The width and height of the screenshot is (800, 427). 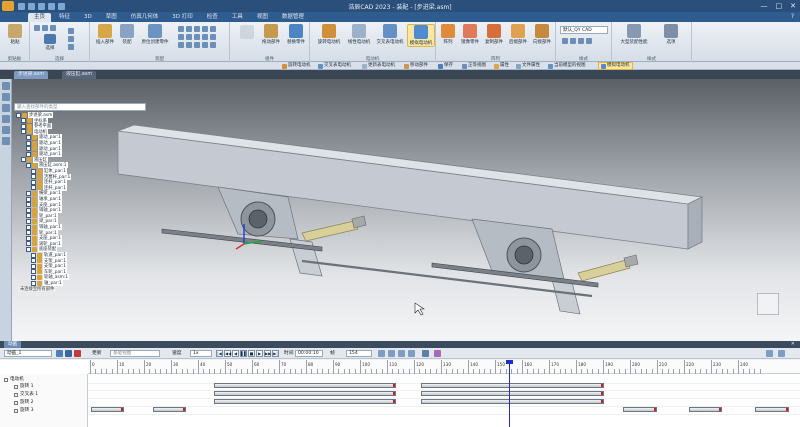 What do you see at coordinates (181, 45) in the screenshot?
I see `ground-icon` at bounding box center [181, 45].